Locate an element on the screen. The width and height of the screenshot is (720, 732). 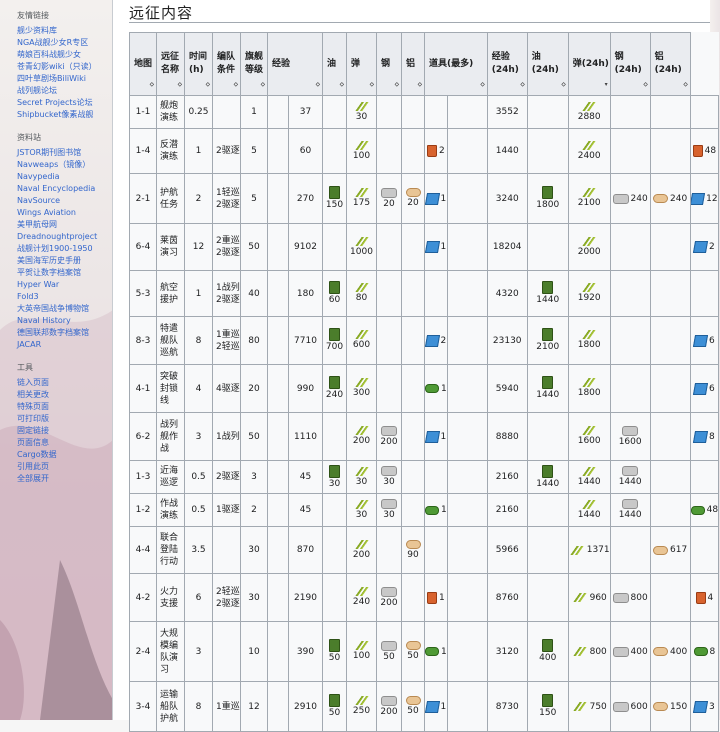
cell-item24-content: 48 is located at coordinates (704, 151).